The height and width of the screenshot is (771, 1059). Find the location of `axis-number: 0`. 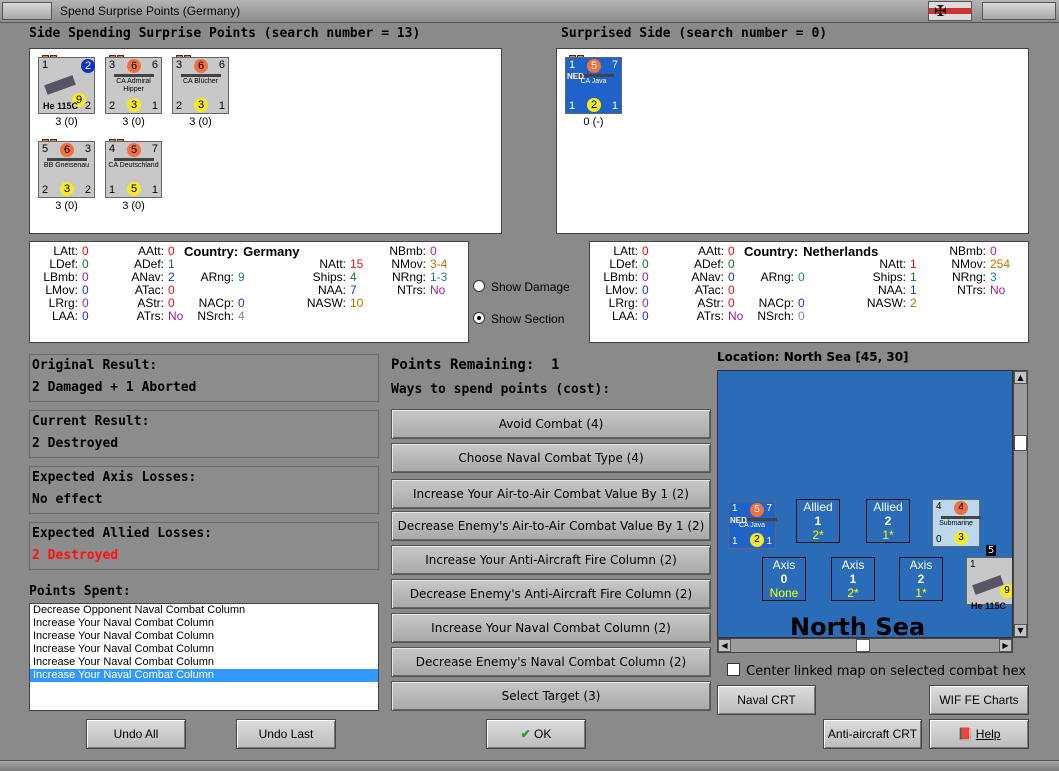

axis-number: 0 is located at coordinates (784, 579).